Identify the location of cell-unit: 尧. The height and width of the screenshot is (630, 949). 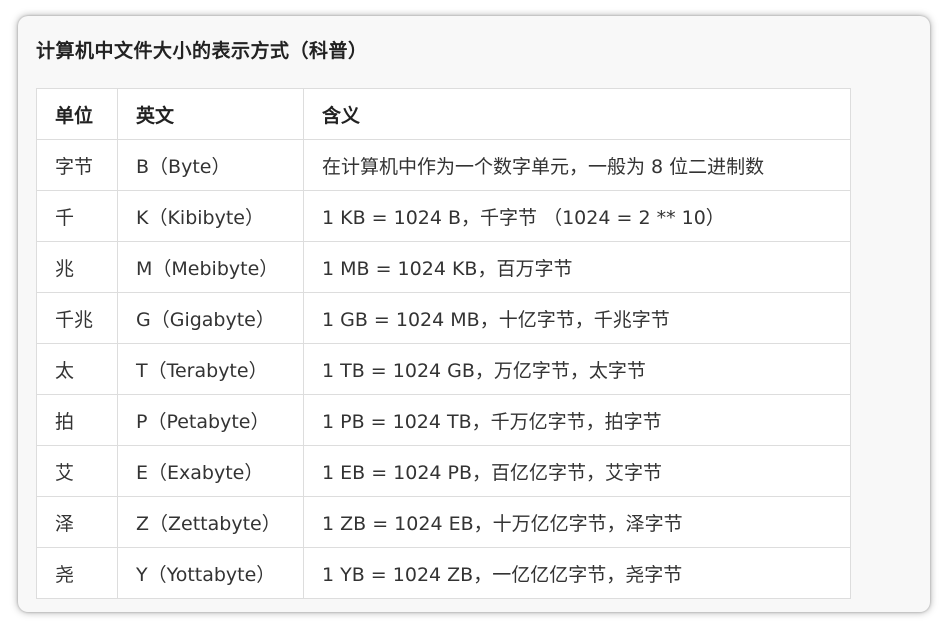
(77, 573).